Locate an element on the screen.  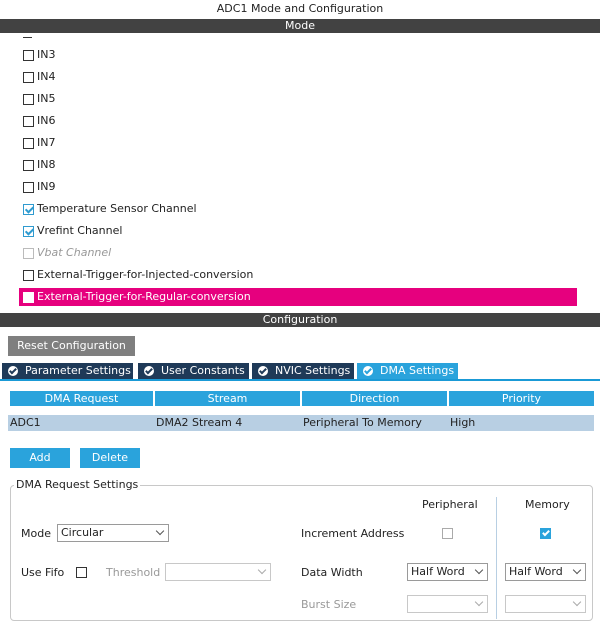
increment-address-label: Increment Address is located at coordinates (353, 533).